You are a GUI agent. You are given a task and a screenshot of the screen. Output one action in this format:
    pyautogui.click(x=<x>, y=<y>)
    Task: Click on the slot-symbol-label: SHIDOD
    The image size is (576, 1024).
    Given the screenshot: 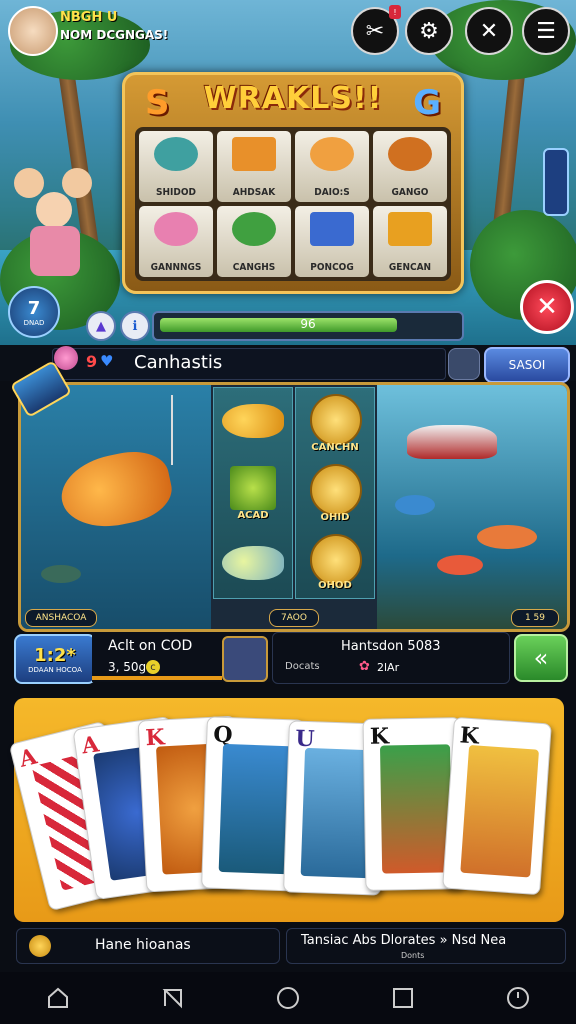 What is the action you would take?
    pyautogui.click(x=176, y=192)
    